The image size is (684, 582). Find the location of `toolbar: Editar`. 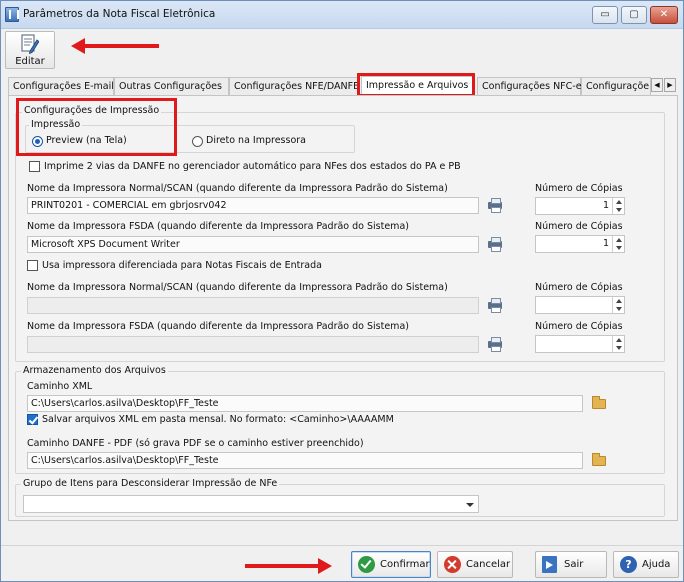

toolbar: Editar is located at coordinates (342, 50).